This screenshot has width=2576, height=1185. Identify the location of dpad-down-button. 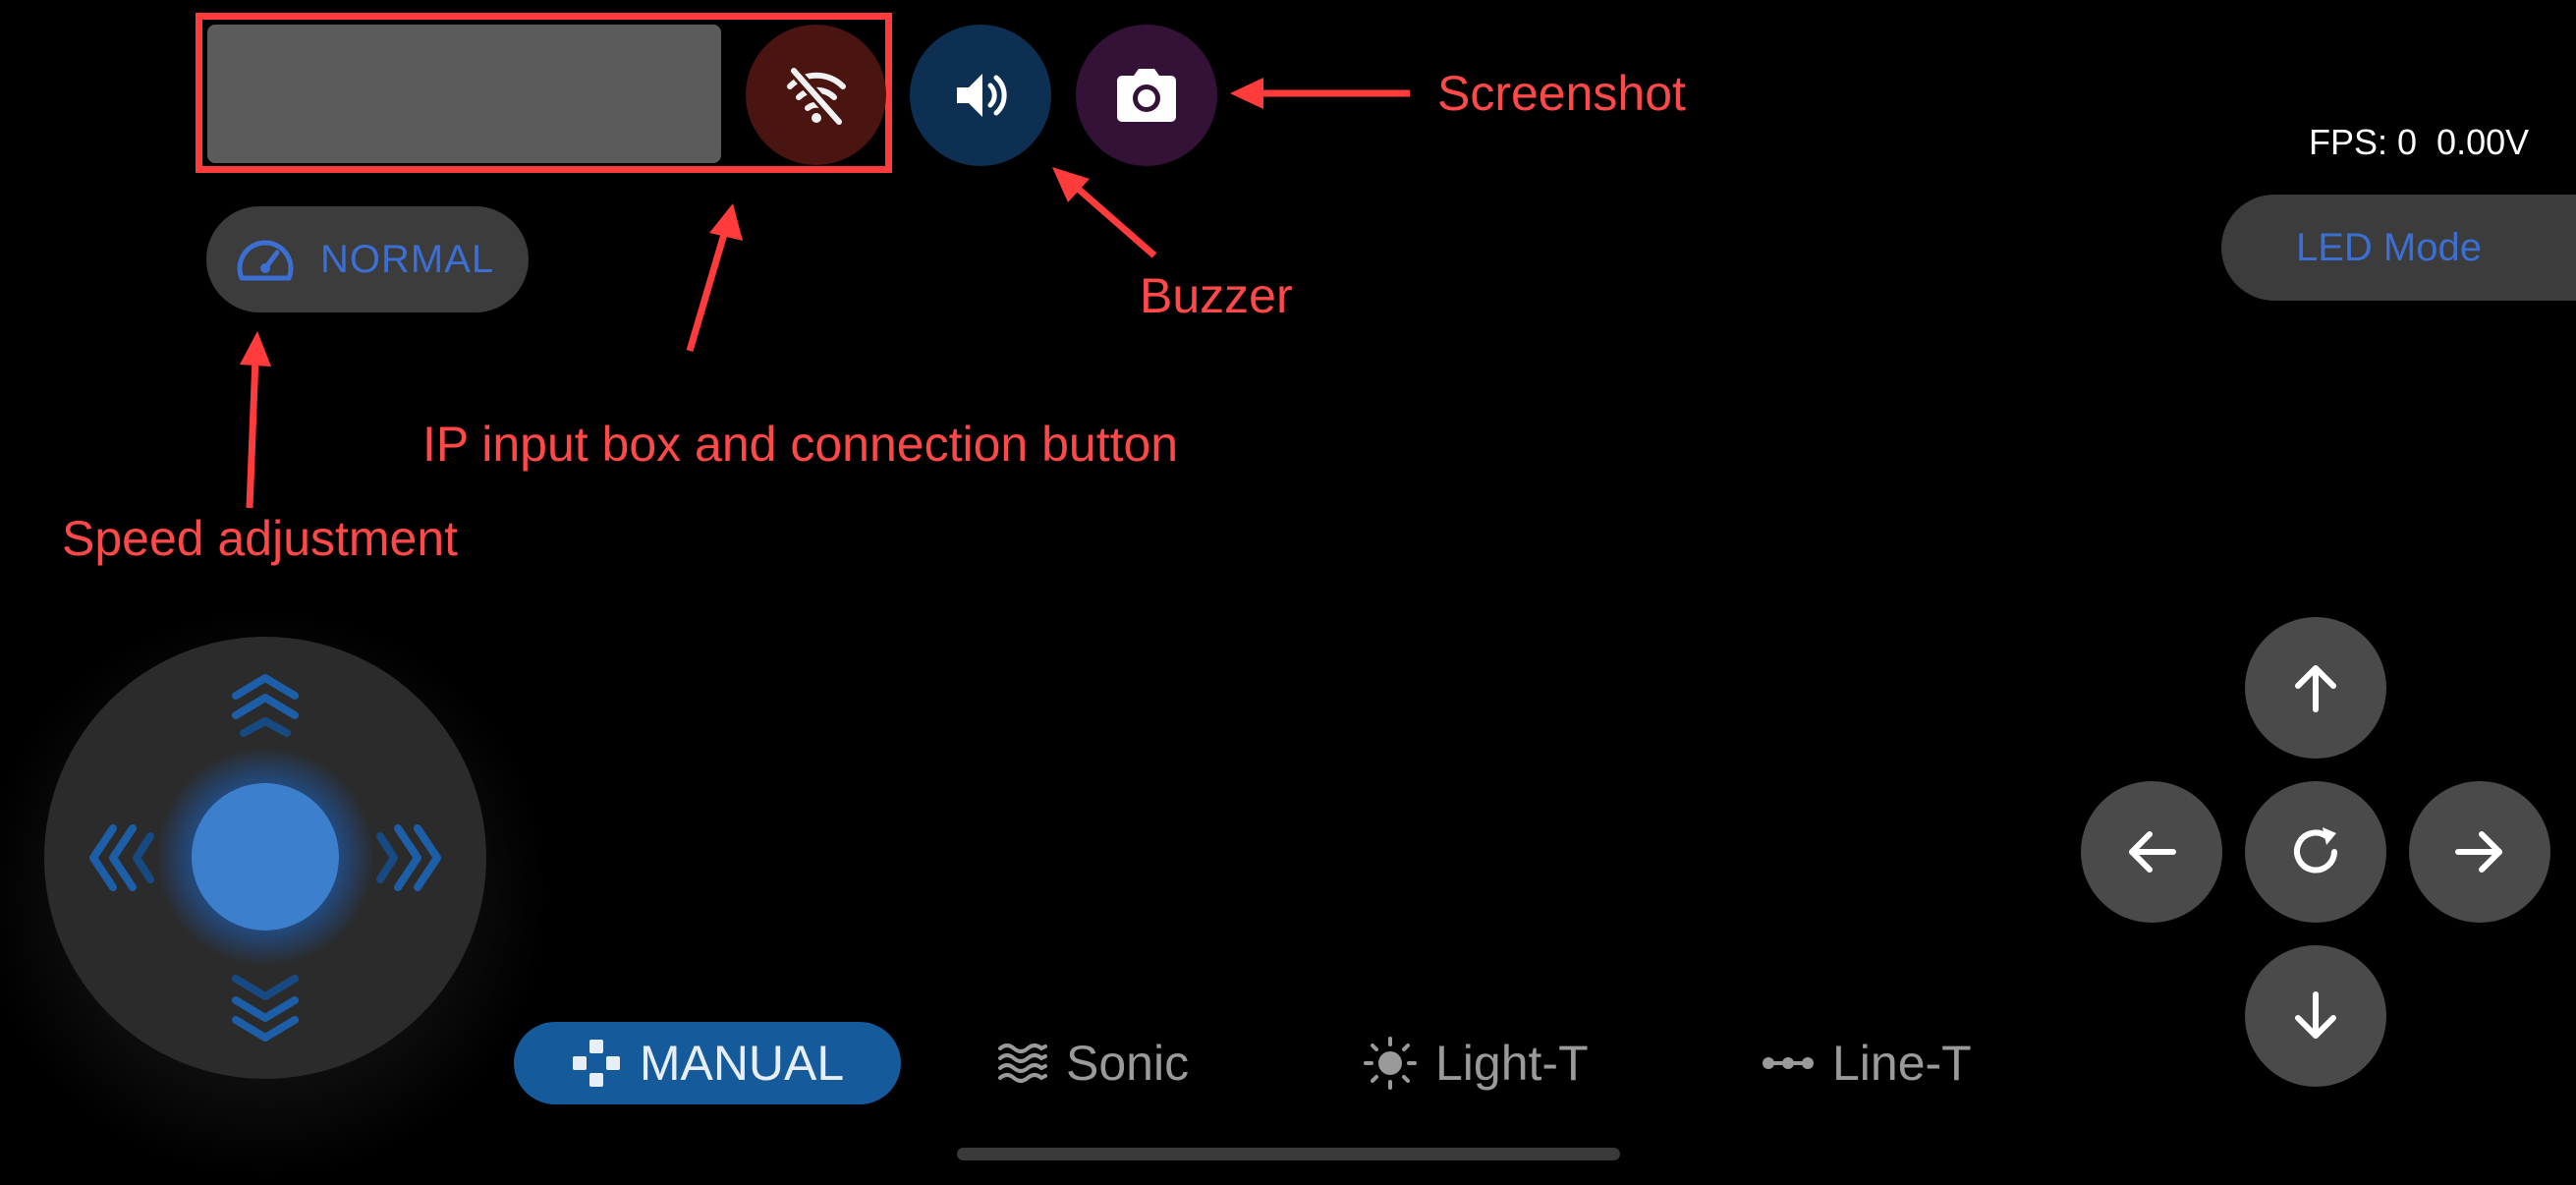
(2315, 1016).